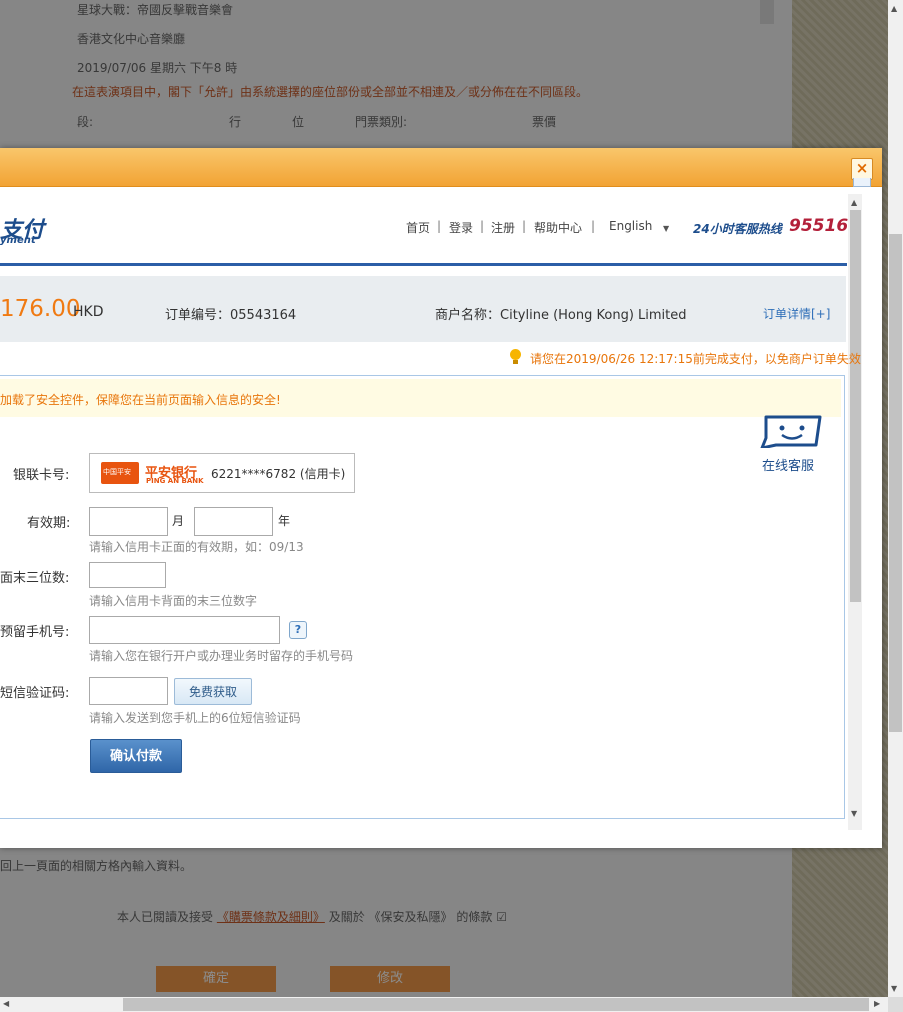 The width and height of the screenshot is (903, 1012). What do you see at coordinates (18, 240) in the screenshot?
I see `unionpay-logo-sub: yment` at bounding box center [18, 240].